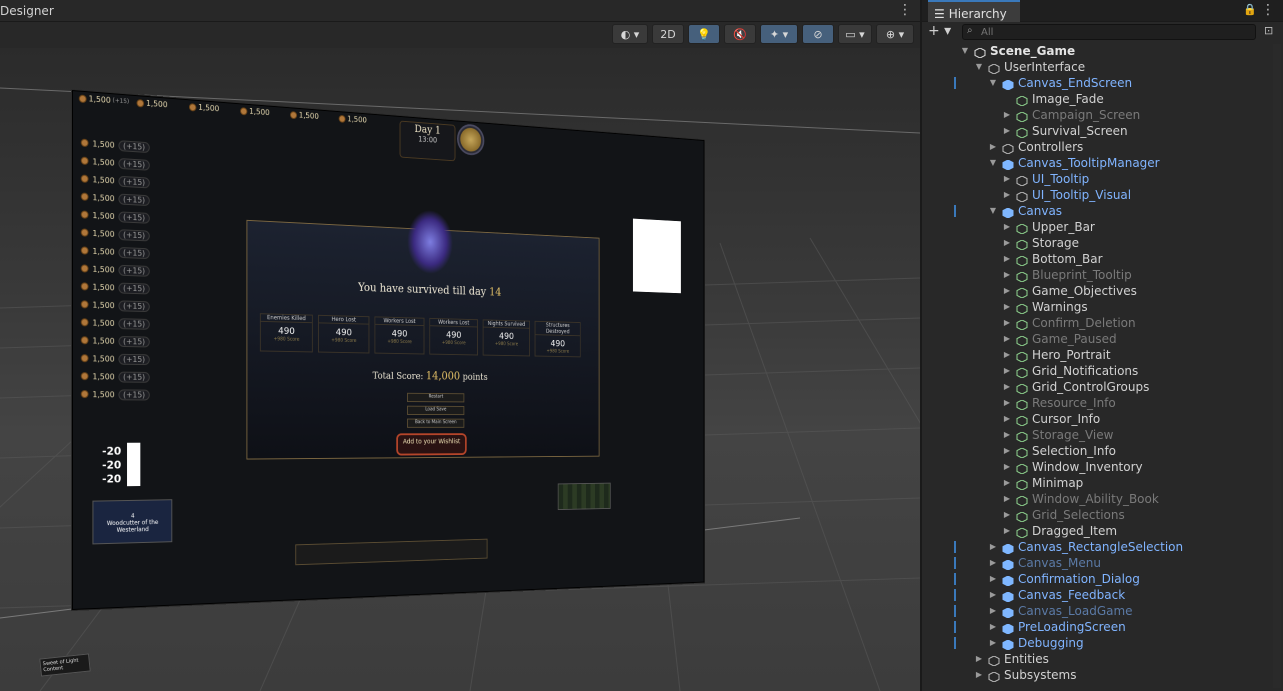 Image resolution: width=1283 pixels, height=691 pixels. What do you see at coordinates (1102, 67) in the screenshot?
I see `hierarchy-row: ▼ UserInterface` at bounding box center [1102, 67].